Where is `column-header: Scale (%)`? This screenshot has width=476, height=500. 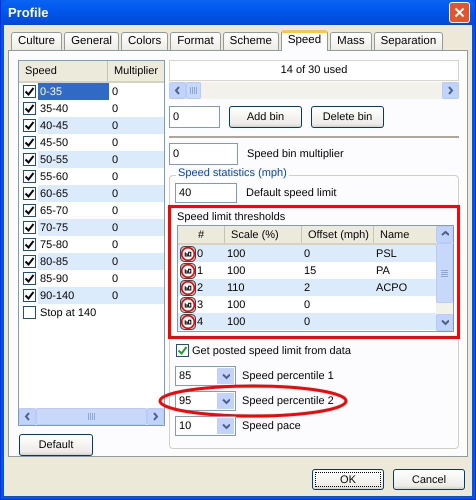
column-header: Scale (%) is located at coordinates (263, 234).